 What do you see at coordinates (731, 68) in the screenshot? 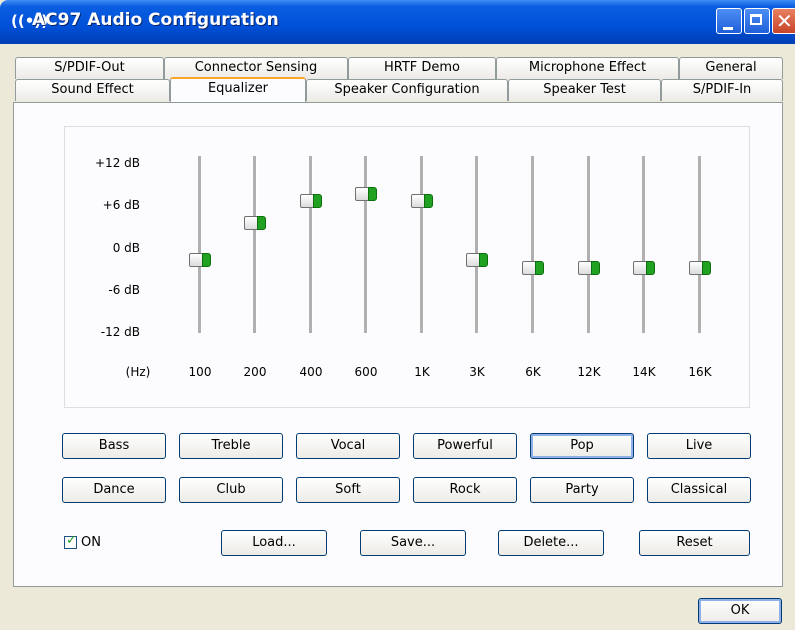
I see `tab-general: General` at bounding box center [731, 68].